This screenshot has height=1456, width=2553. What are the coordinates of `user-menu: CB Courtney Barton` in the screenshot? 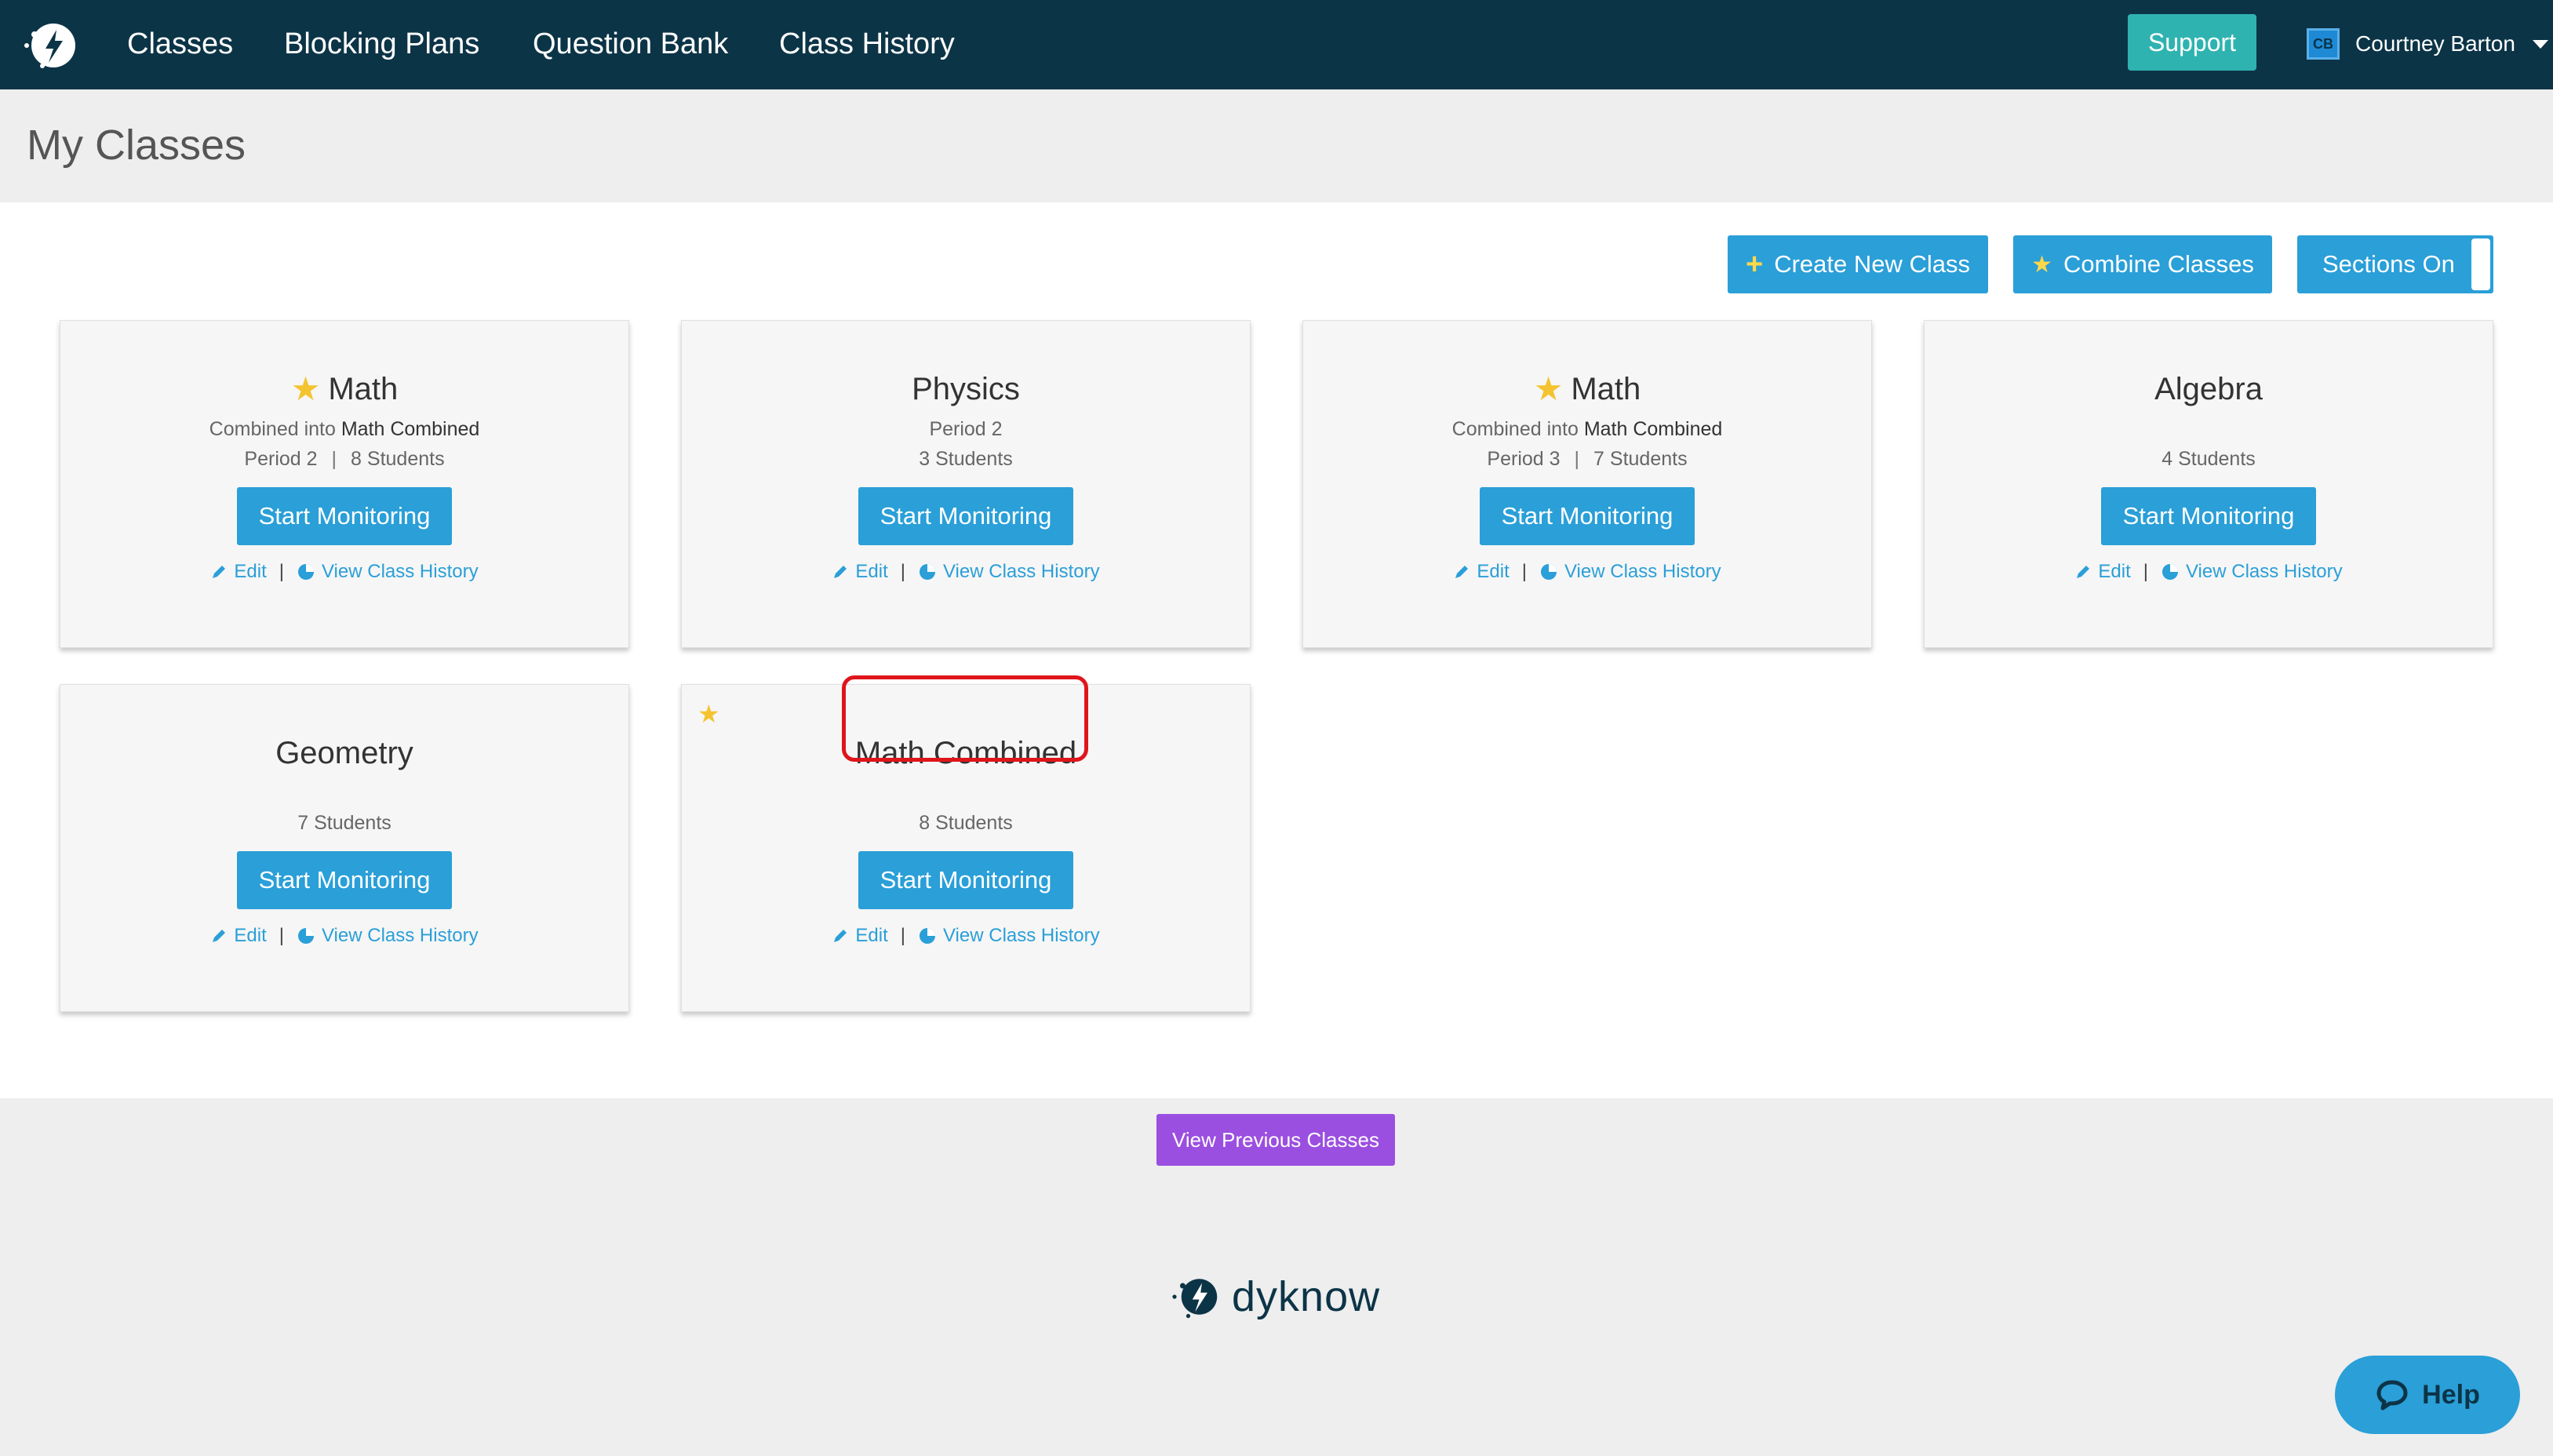 It's located at (2427, 44).